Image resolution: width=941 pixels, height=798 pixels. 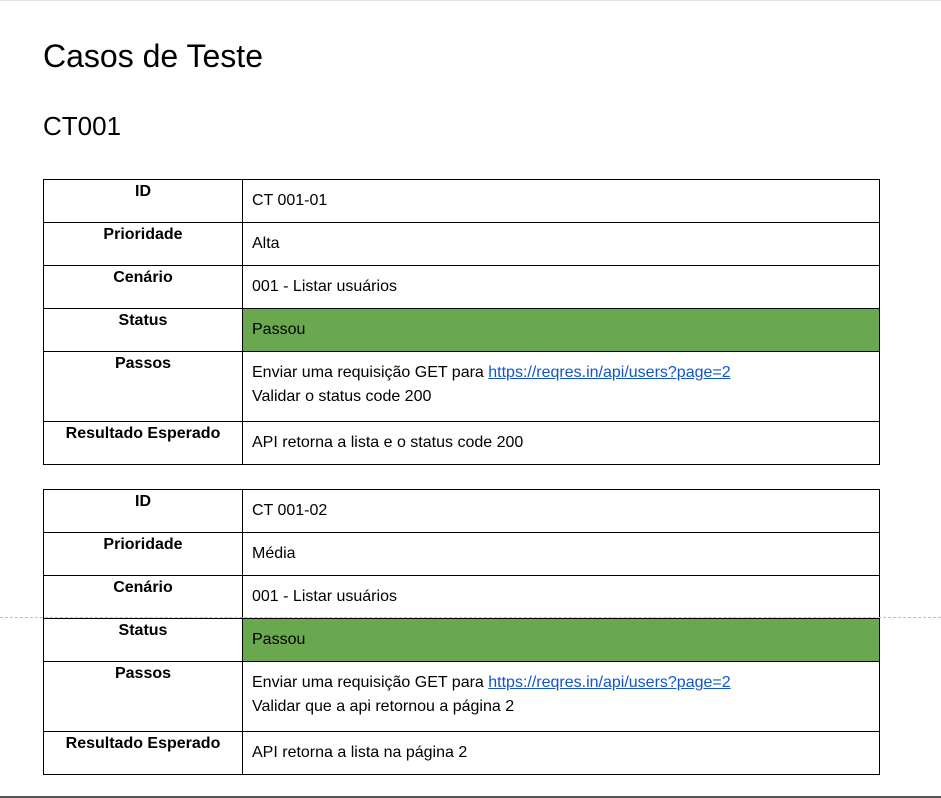 I want to click on document-subtitle: CT001, so click(x=82, y=126).